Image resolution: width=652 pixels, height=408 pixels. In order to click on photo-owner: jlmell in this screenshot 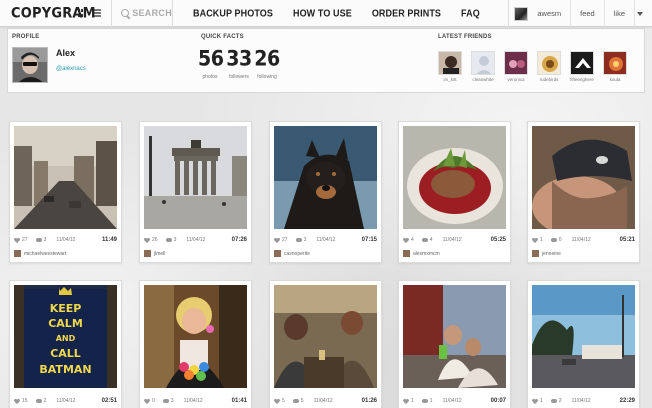, I will do `click(154, 253)`.